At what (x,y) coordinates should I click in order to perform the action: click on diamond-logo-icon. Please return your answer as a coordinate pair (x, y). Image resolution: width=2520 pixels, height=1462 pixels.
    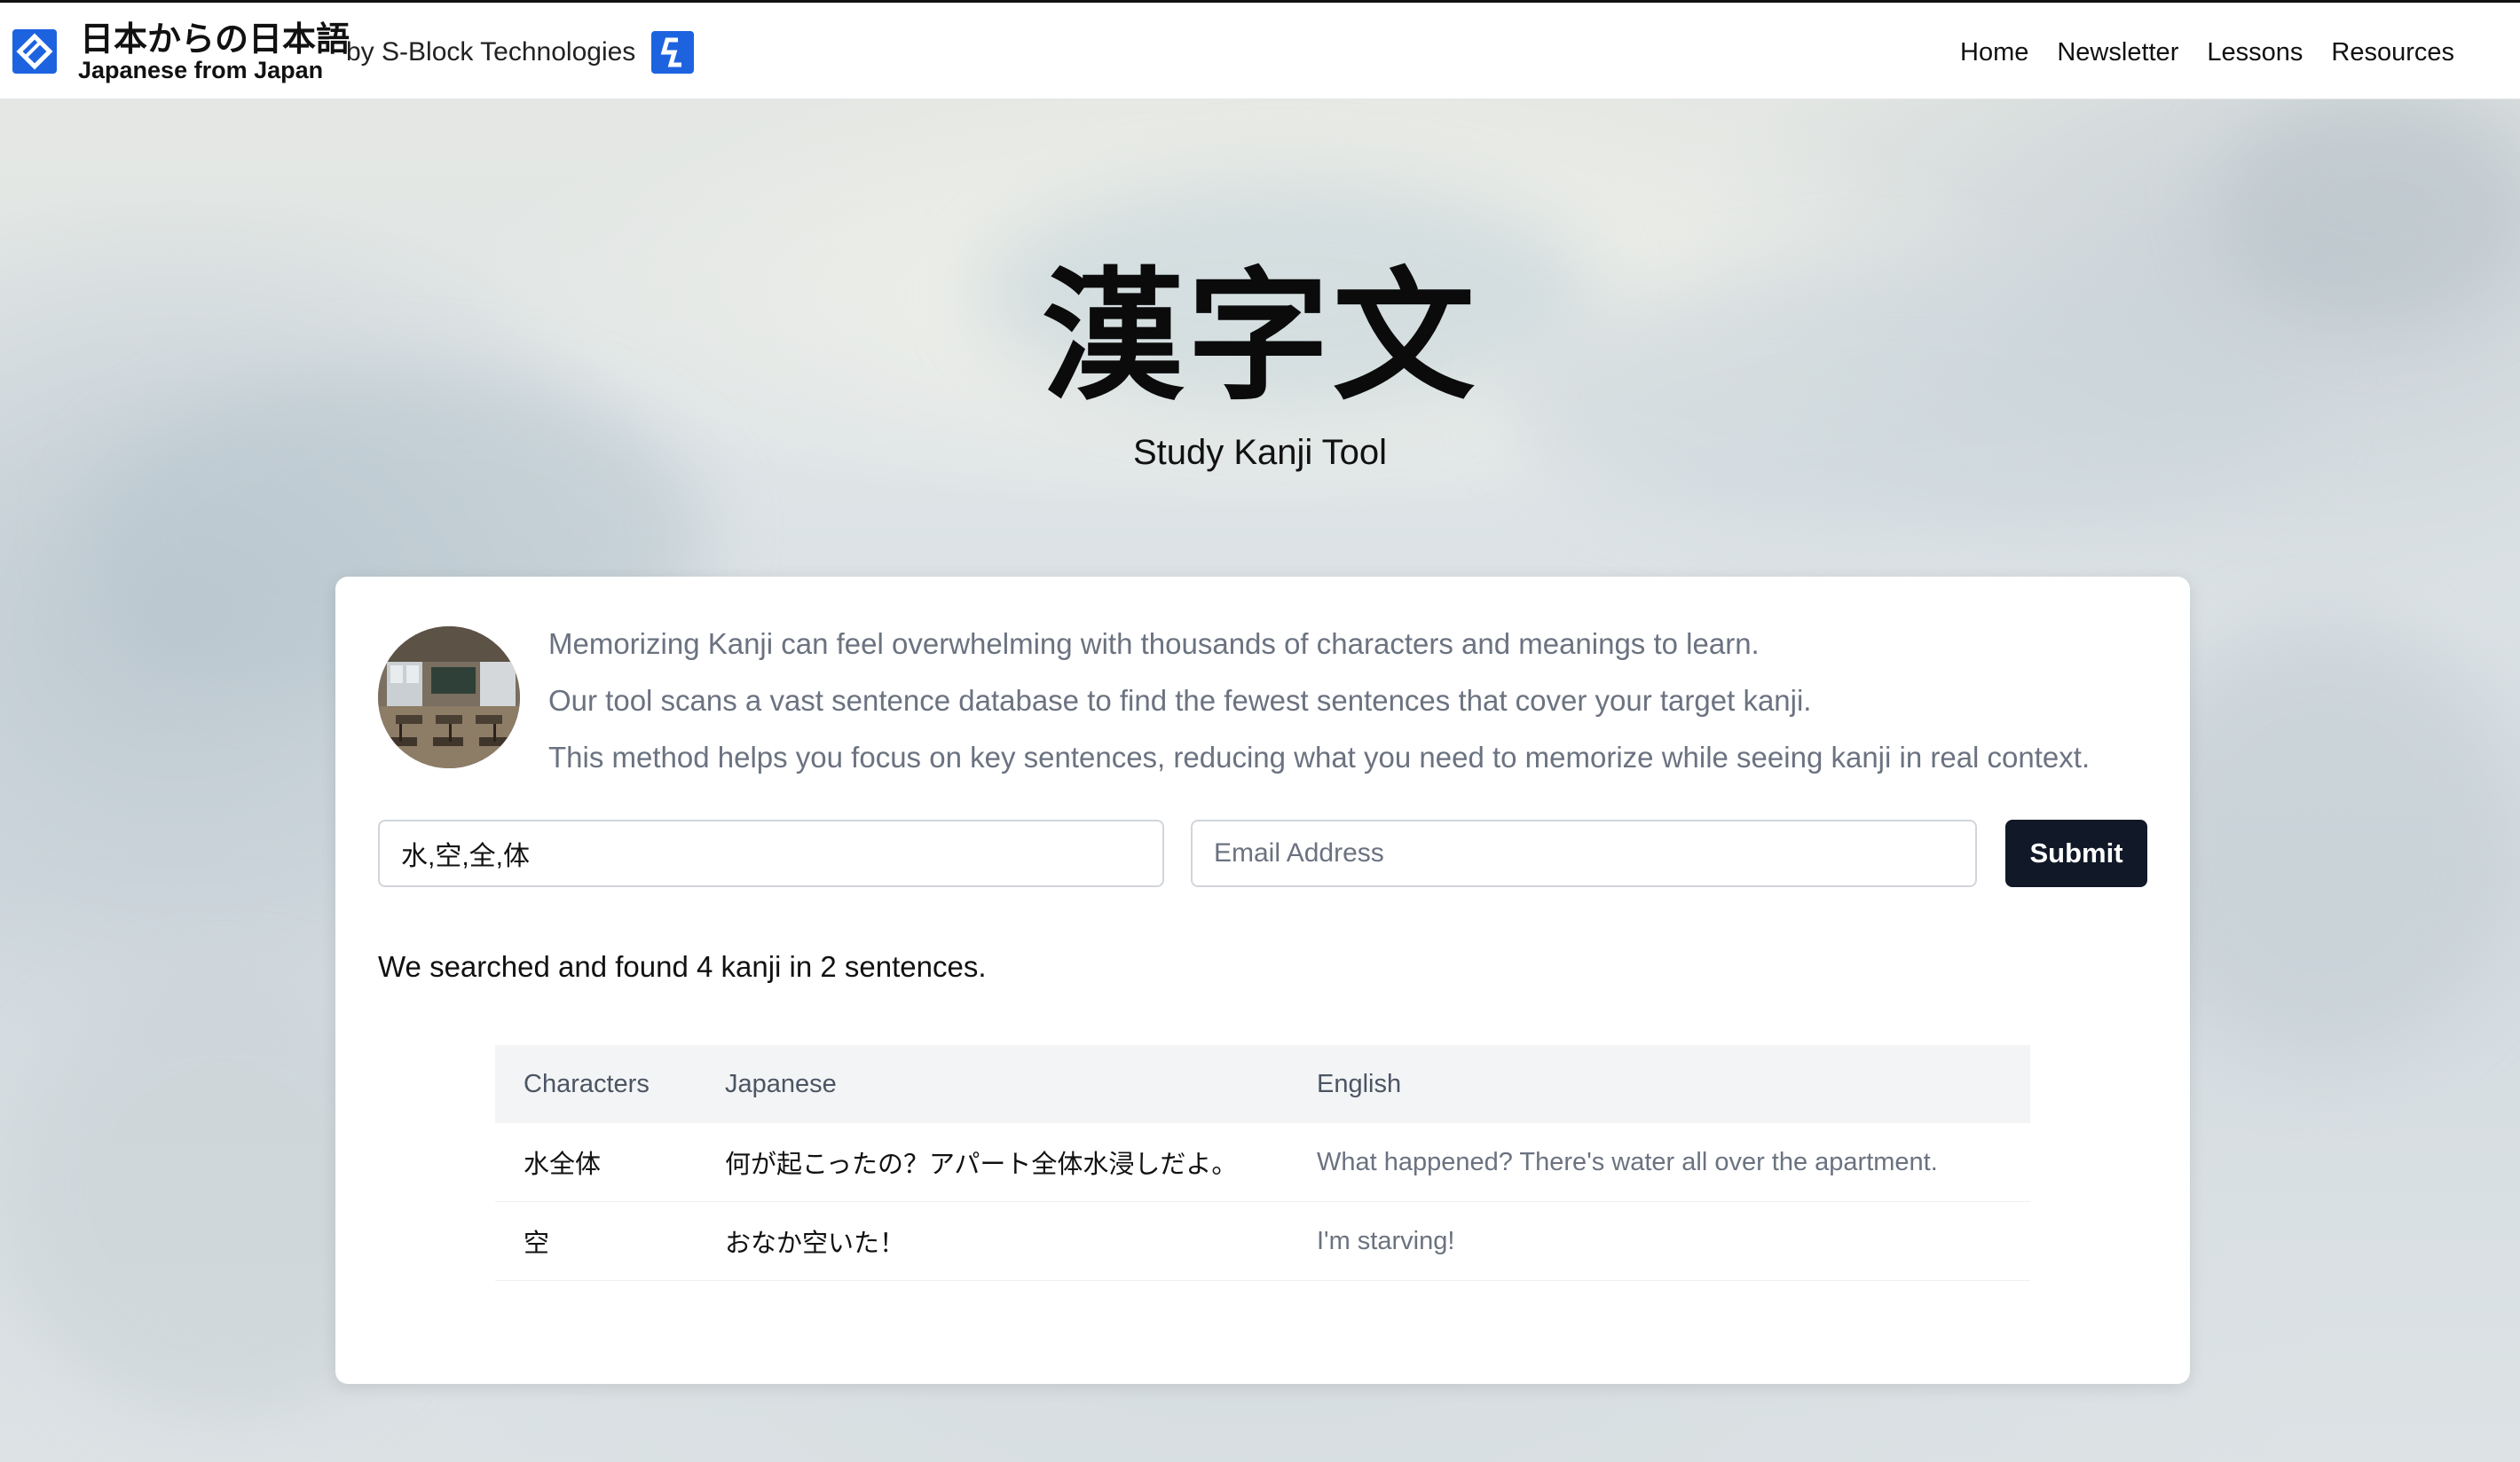
    Looking at the image, I should click on (34, 52).